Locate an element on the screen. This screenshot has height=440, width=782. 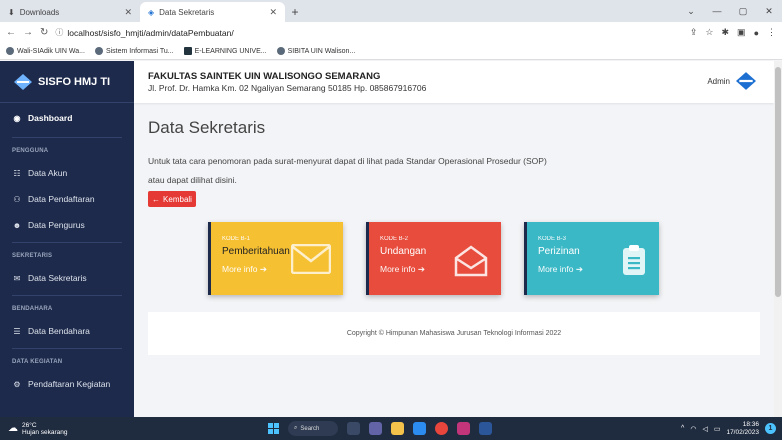
sidebar-item-pendaftaran-kegiatan: ⚙ Pendaftaran Kegiatan is located at coordinates (67, 384).